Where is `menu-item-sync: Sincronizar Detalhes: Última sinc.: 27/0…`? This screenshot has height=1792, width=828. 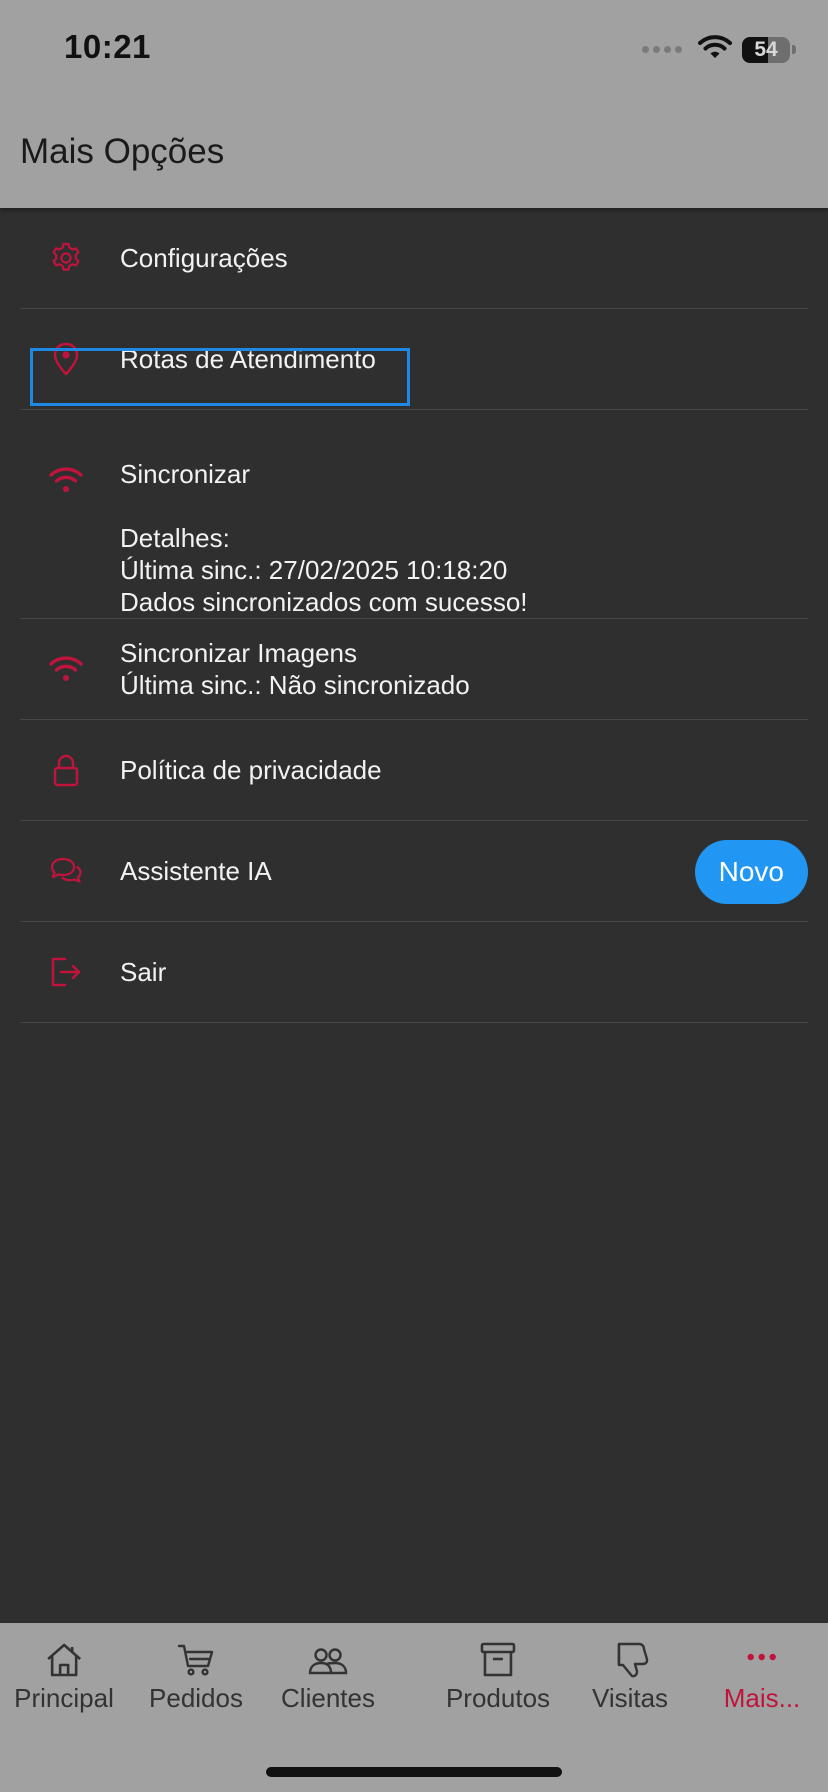 menu-item-sync: Sincronizar Detalhes: Última sinc.: 27/0… is located at coordinates (414, 514).